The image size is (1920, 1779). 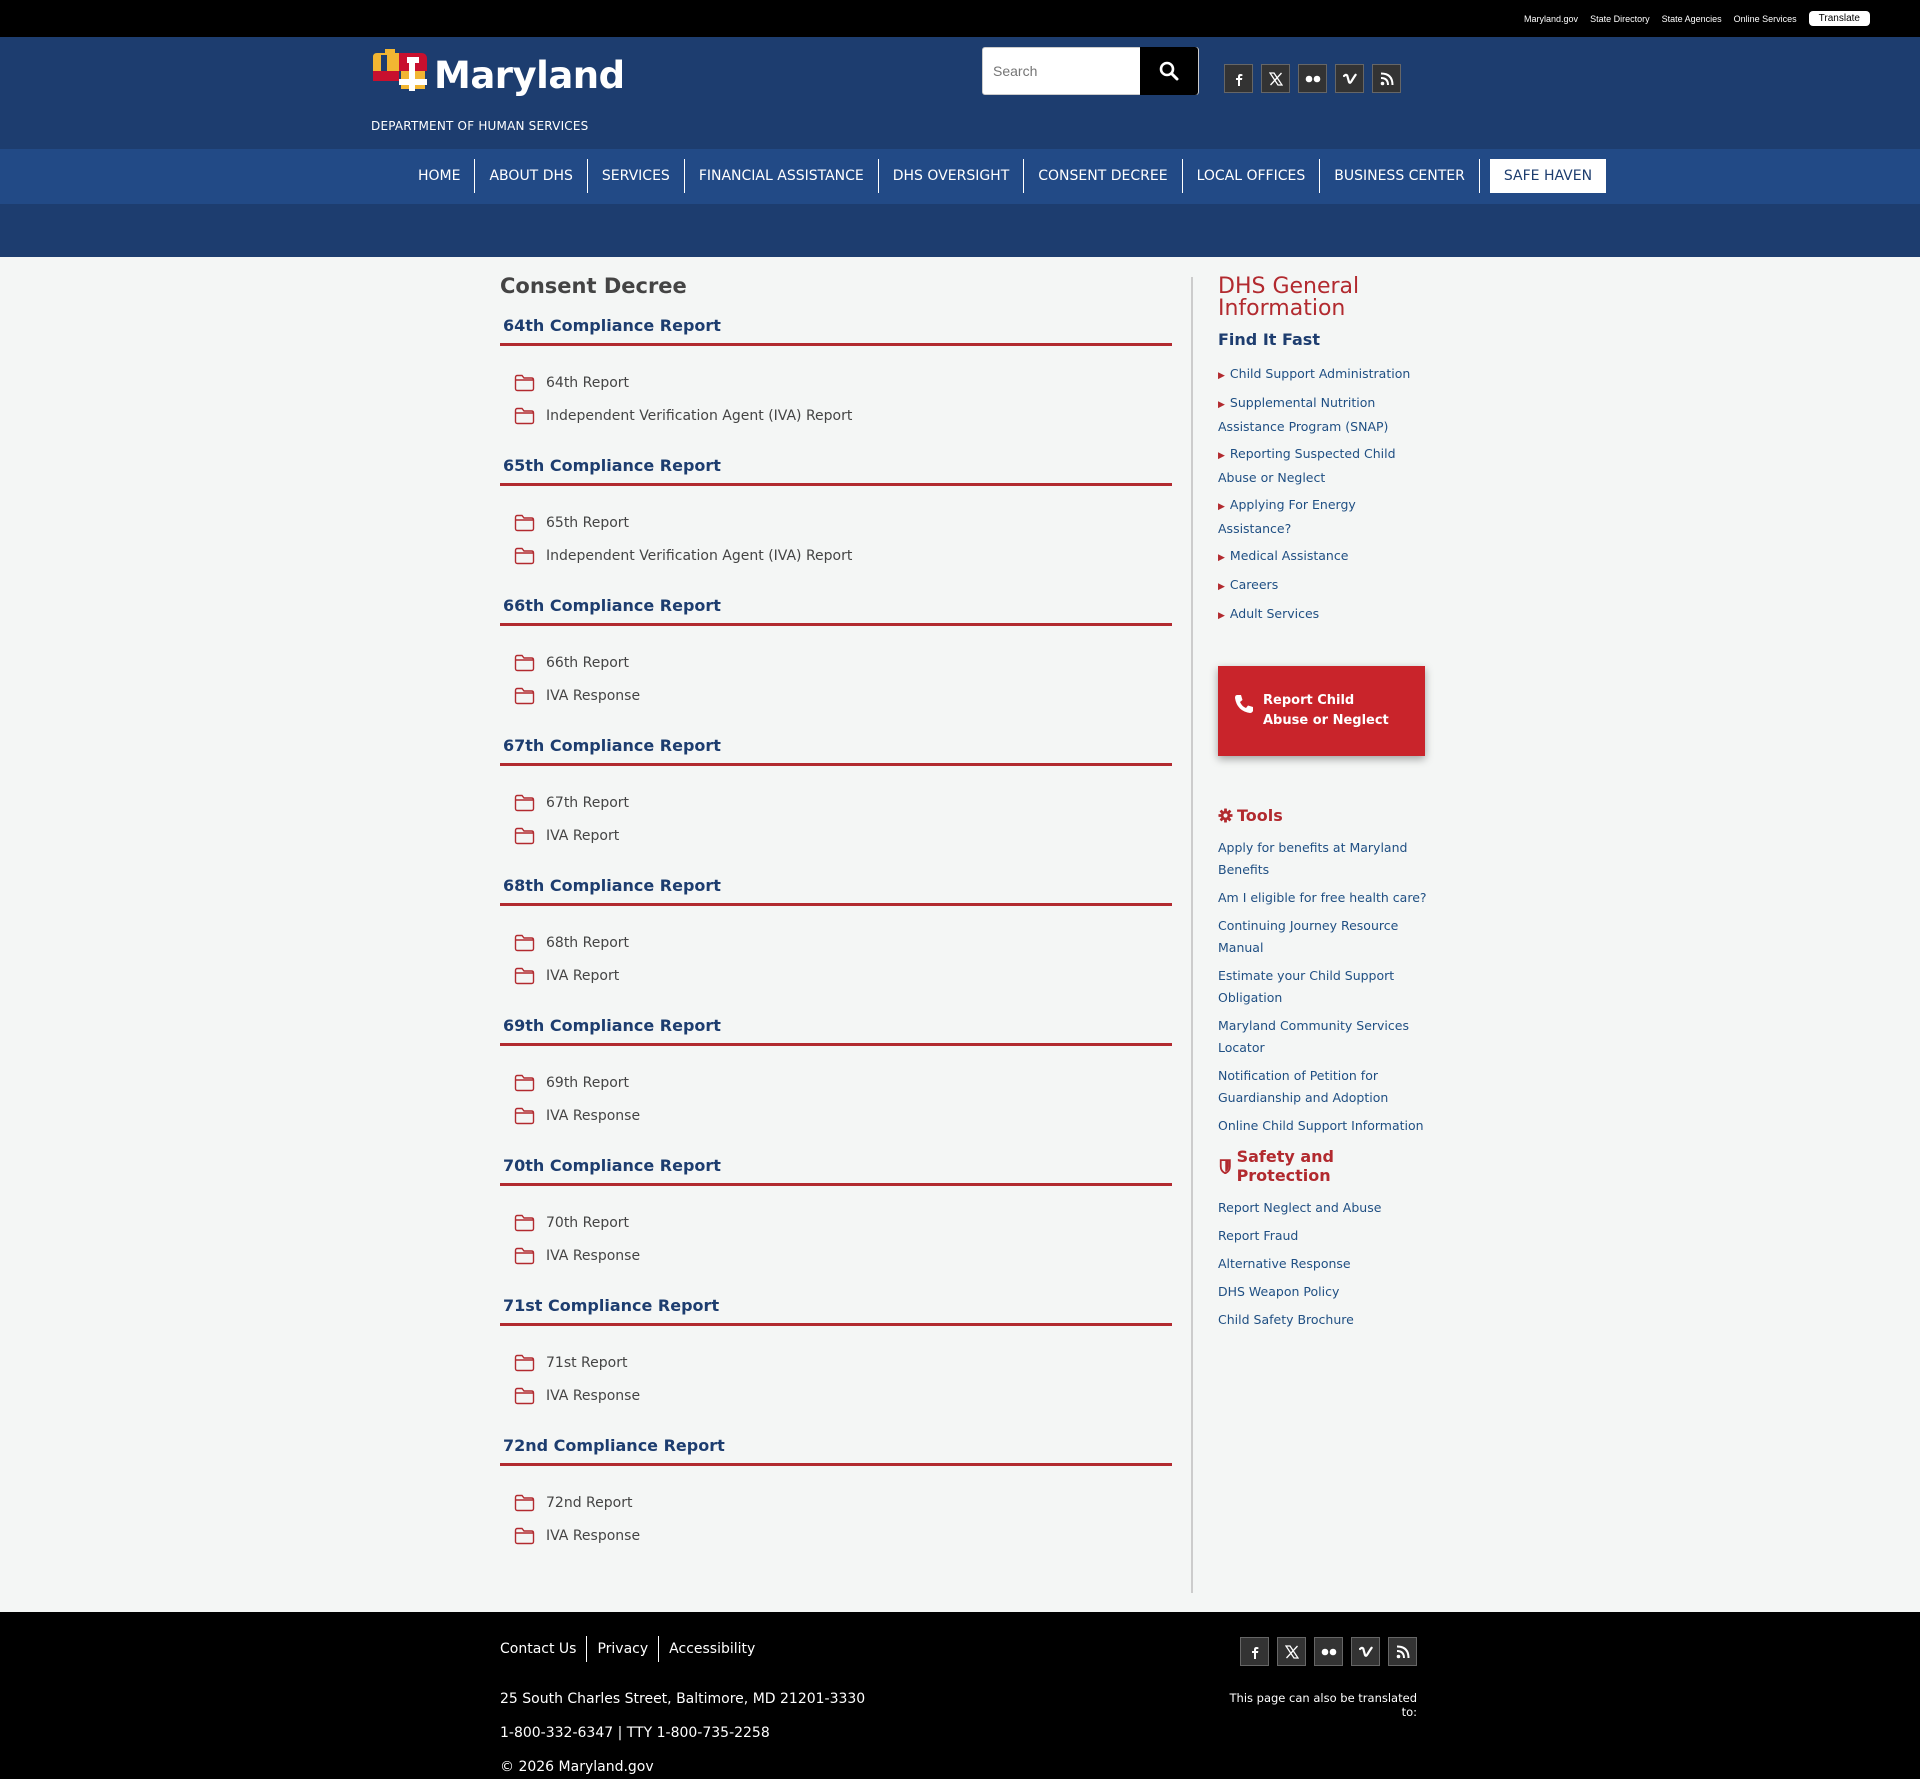 I want to click on document-list: 69th Report IVA Response, so click(x=836, y=1101).